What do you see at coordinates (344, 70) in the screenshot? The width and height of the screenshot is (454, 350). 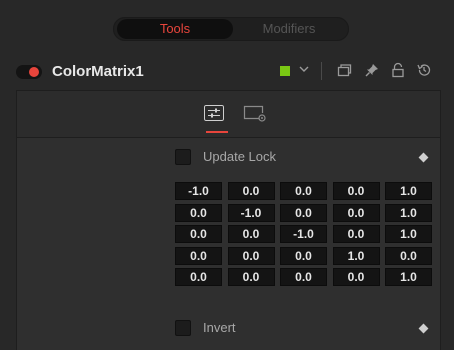 I see `window-icon` at bounding box center [344, 70].